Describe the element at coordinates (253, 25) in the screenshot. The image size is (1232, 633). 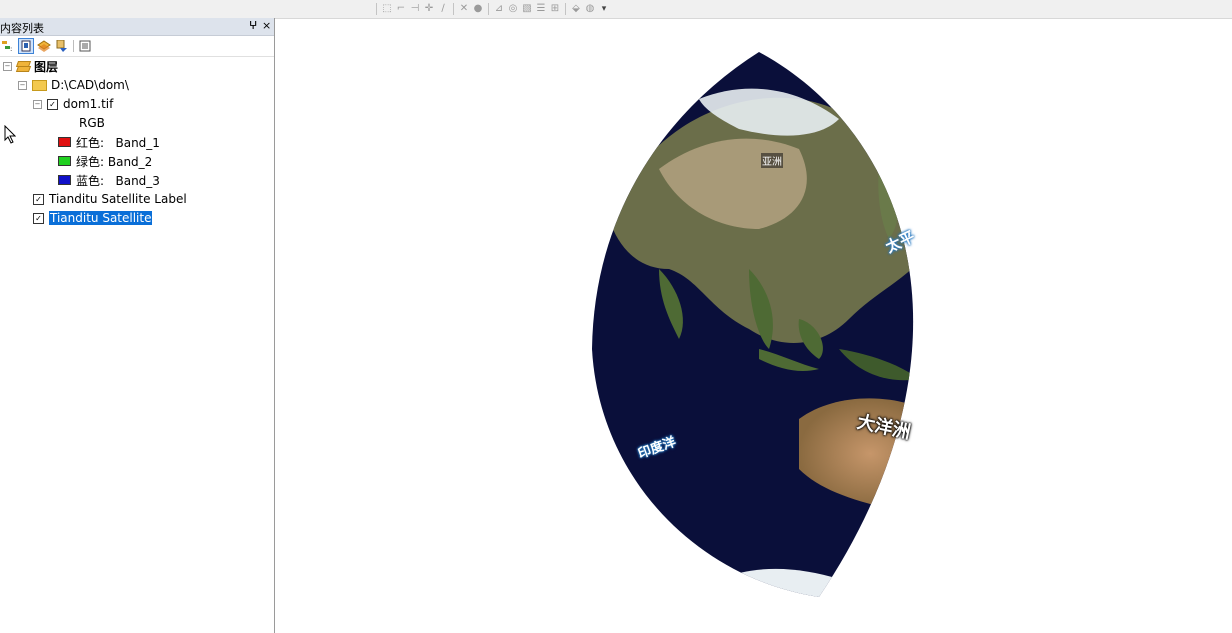
I see `pin-icon: ⵖ` at that location.